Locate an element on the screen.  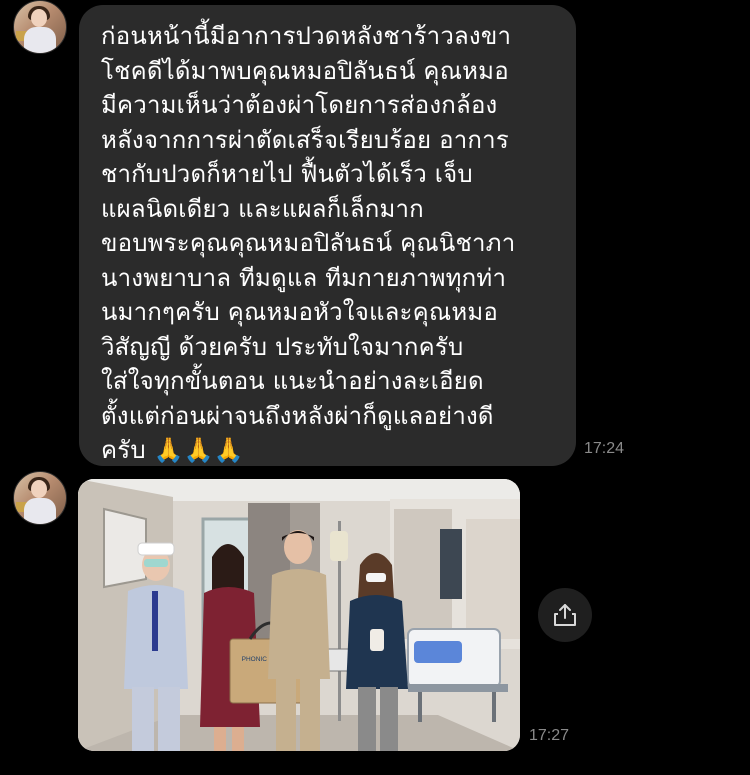
share-icon is located at coordinates (565, 615).